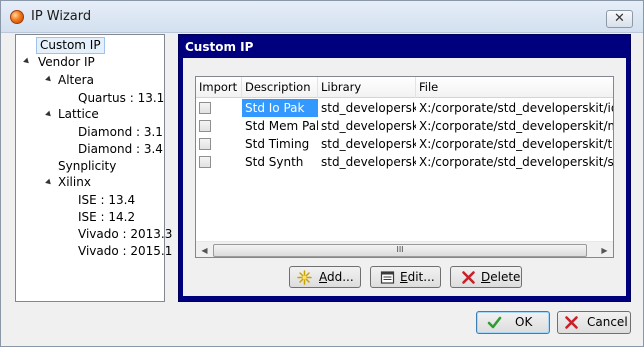 The image size is (644, 347). What do you see at coordinates (387, 277) in the screenshot?
I see `edit-icon` at bounding box center [387, 277].